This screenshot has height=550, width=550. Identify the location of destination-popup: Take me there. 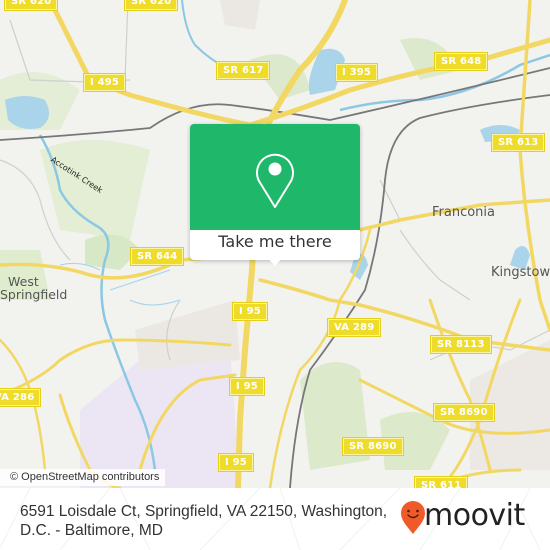
(275, 195).